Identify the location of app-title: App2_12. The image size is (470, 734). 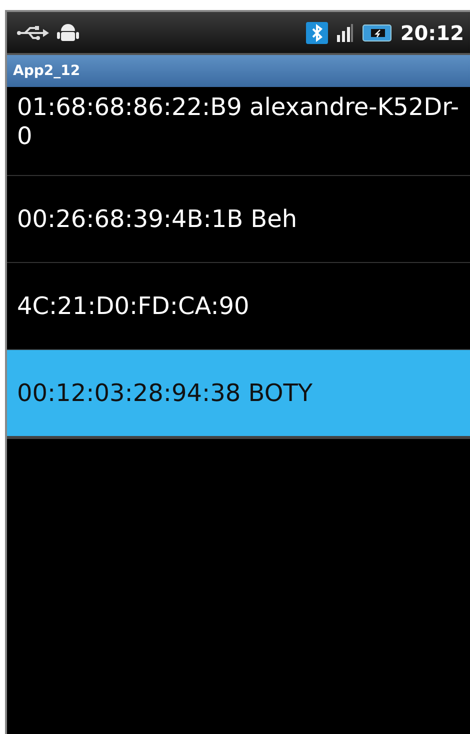
(46, 71).